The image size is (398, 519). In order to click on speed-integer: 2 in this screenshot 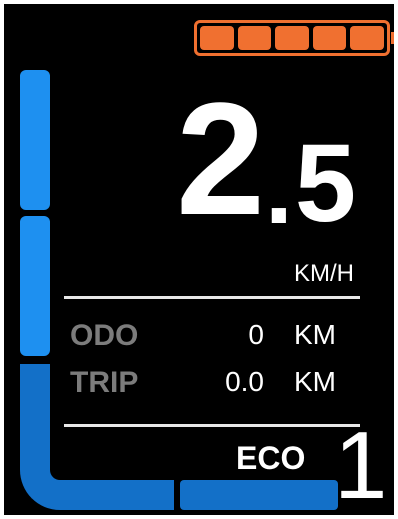, I will do `click(220, 158)`.